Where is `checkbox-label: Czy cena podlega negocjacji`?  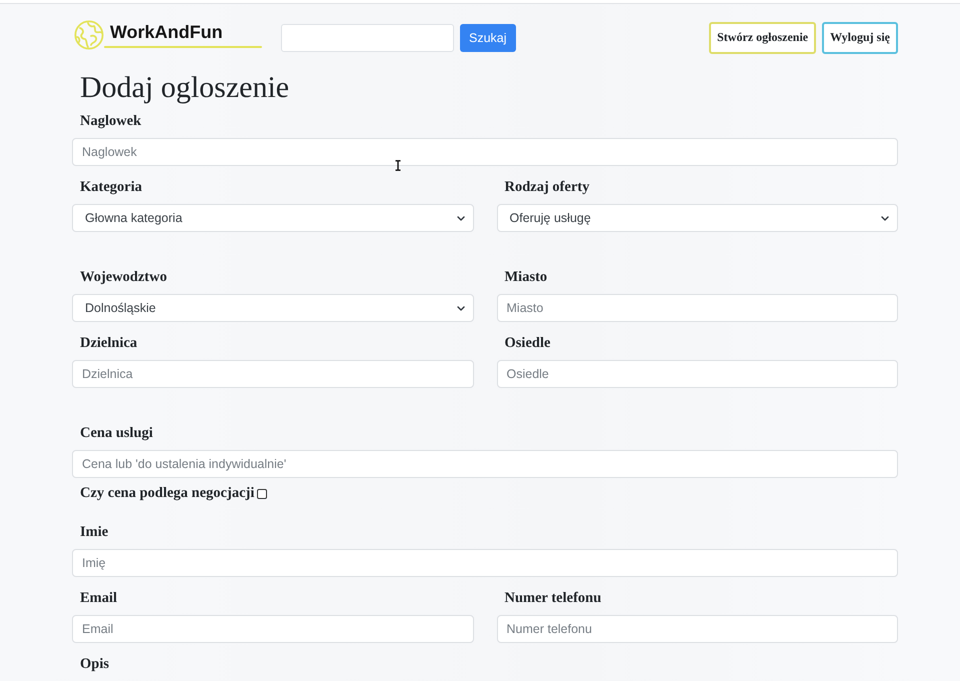 checkbox-label: Czy cena podlega negocjacji is located at coordinates (167, 493).